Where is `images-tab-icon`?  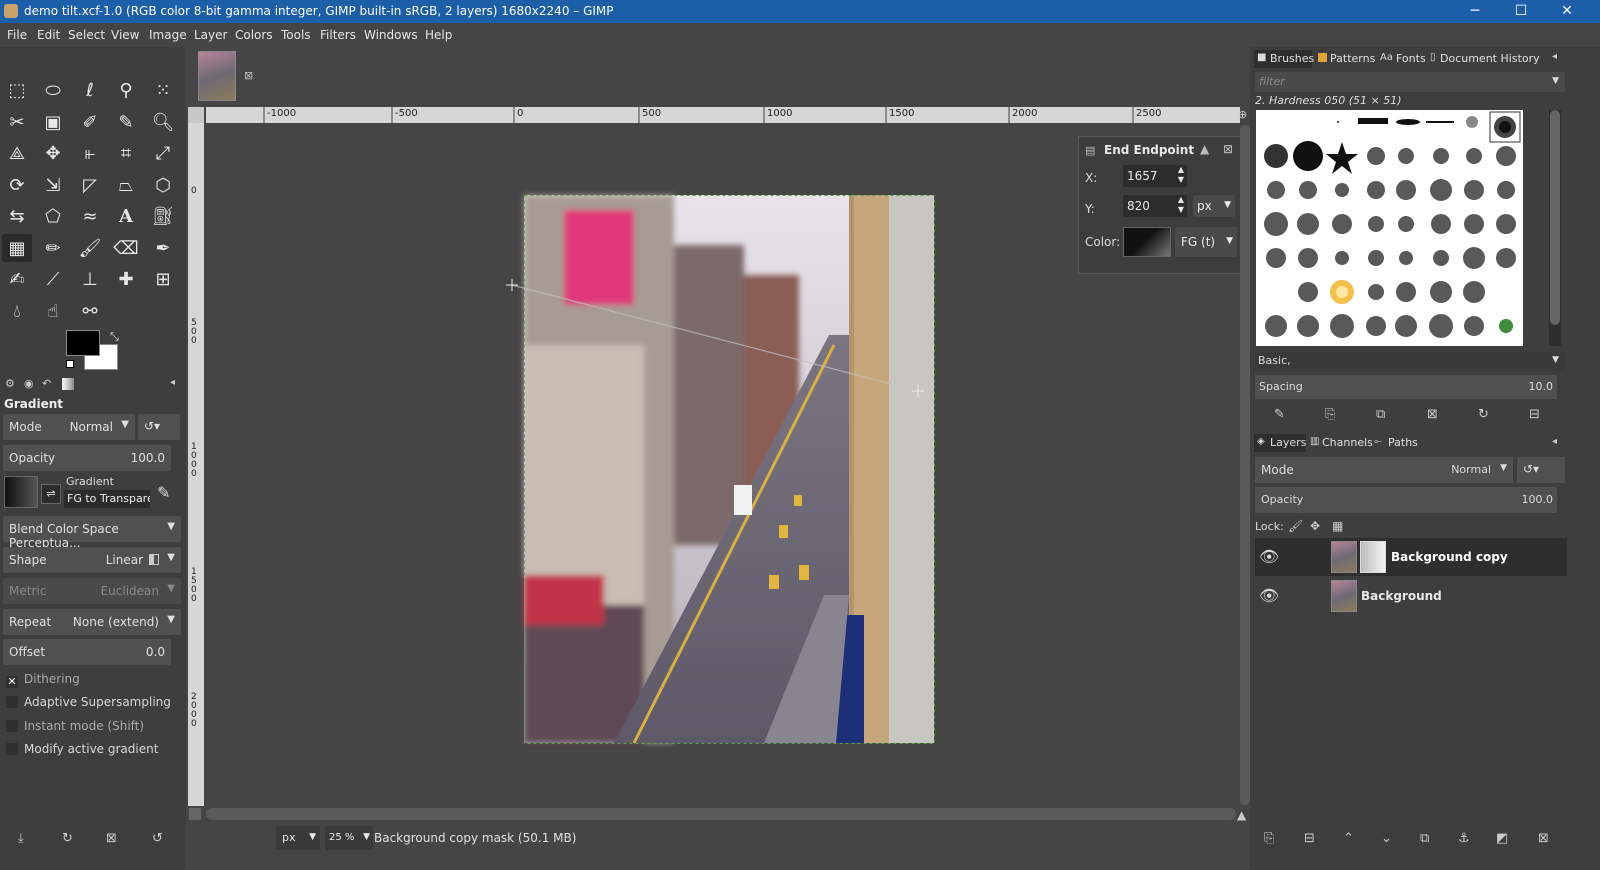 images-tab-icon is located at coordinates (68, 384).